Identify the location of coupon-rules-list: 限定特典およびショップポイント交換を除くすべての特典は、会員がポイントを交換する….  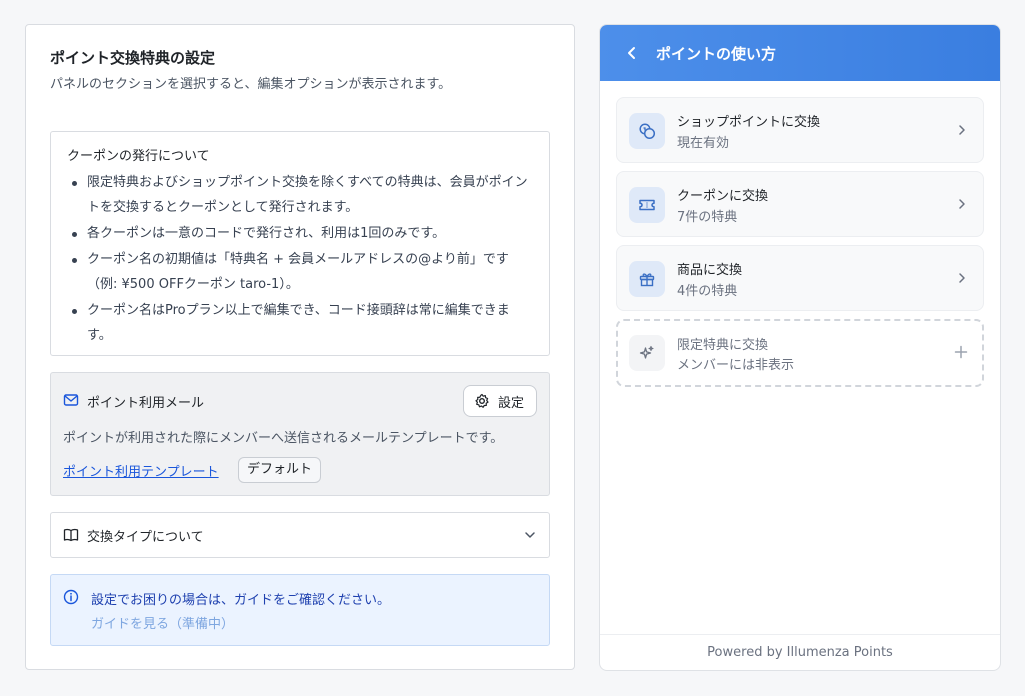
(300, 259).